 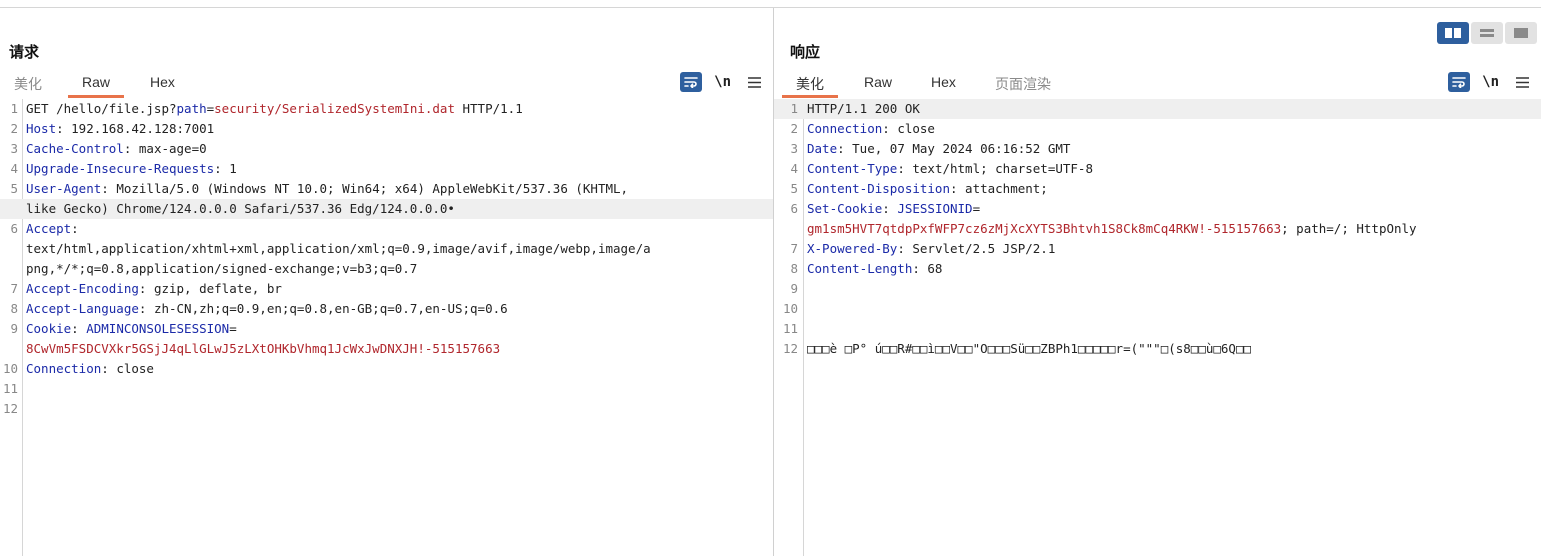 I want to click on code-line: 10 Connection: close, so click(x=386, y=369).